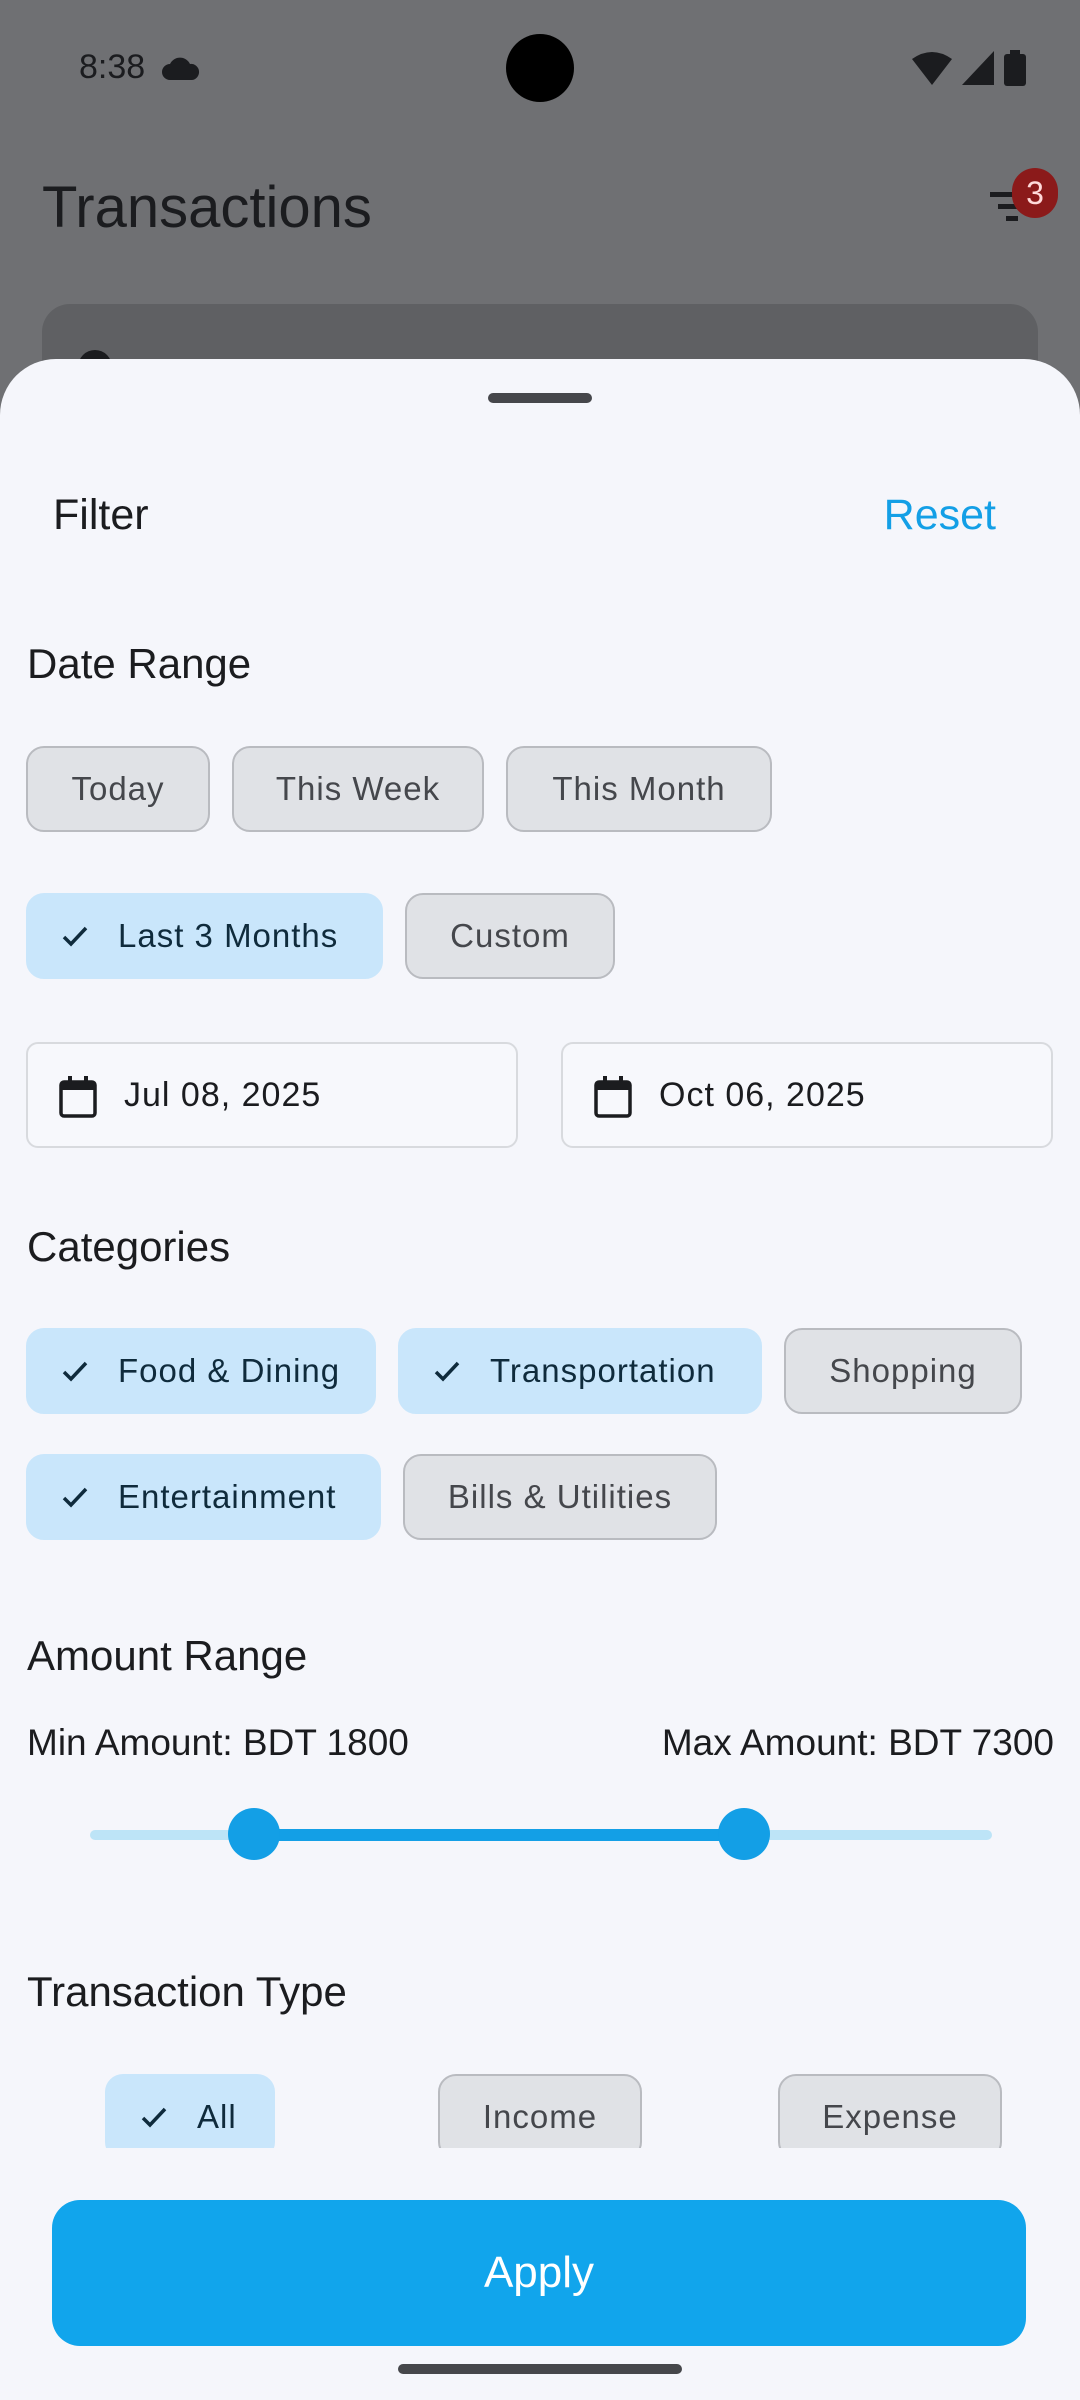 The image size is (1080, 2400). What do you see at coordinates (744, 1834) in the screenshot?
I see `max-amount-thumb` at bounding box center [744, 1834].